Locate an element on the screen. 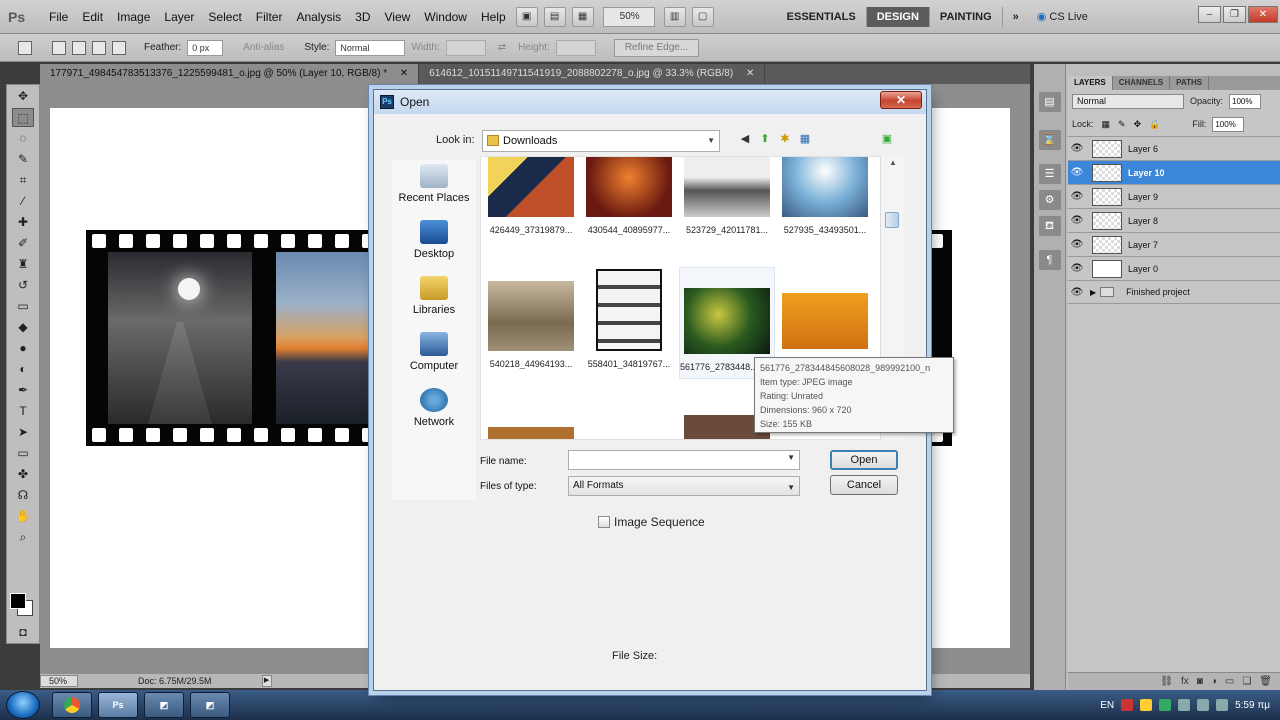  new-selection-icon is located at coordinates (59, 47).